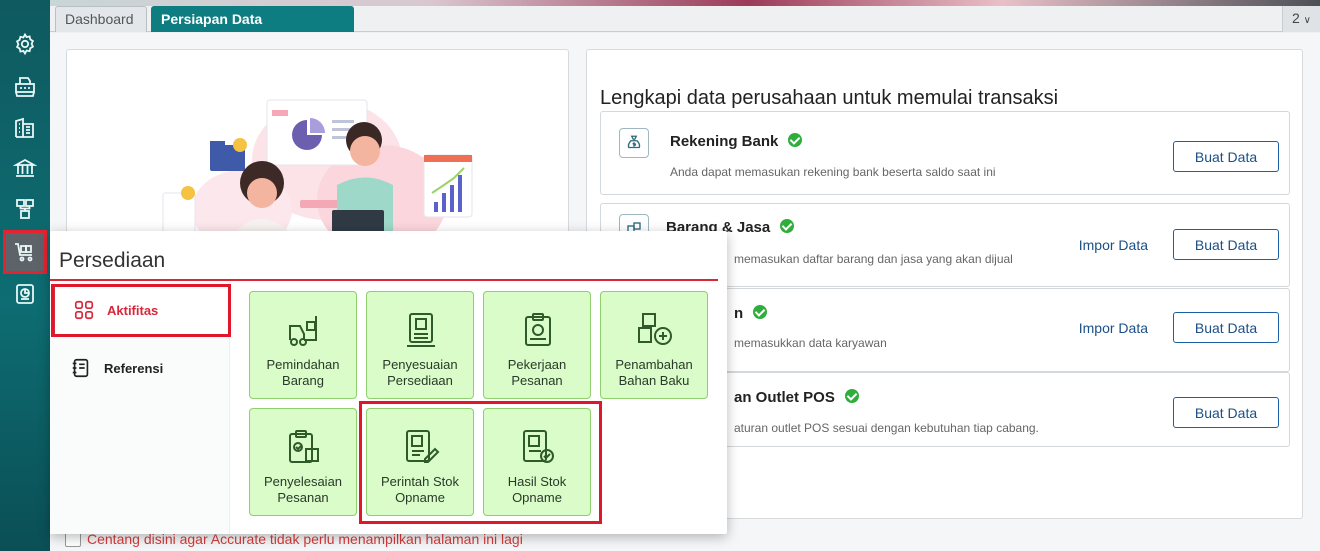 The image size is (1320, 551). I want to click on setup-item-title: an Outlet POS, so click(796, 397).